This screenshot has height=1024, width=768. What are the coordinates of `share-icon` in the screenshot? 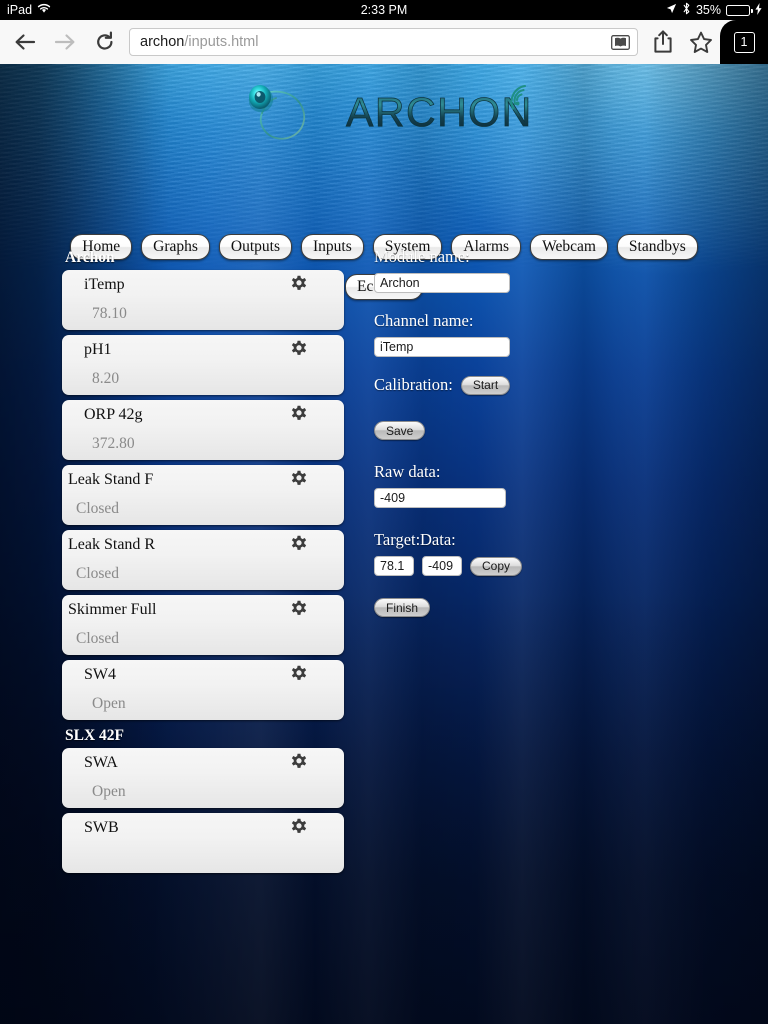 It's located at (663, 42).